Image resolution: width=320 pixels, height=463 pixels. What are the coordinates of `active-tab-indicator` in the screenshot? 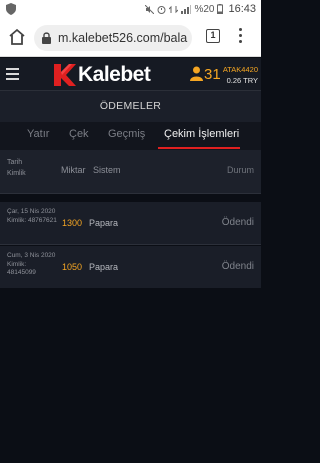 It's located at (199, 148).